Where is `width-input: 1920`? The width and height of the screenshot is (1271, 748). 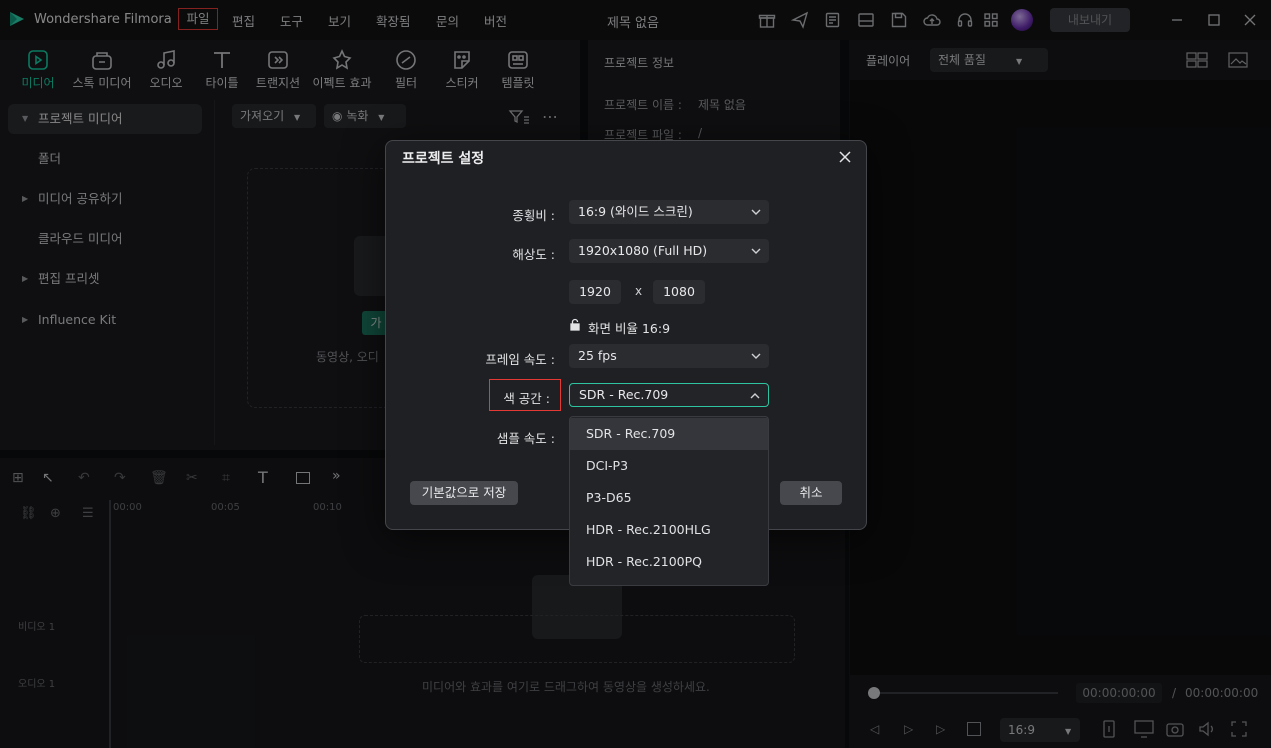
width-input: 1920 is located at coordinates (595, 292).